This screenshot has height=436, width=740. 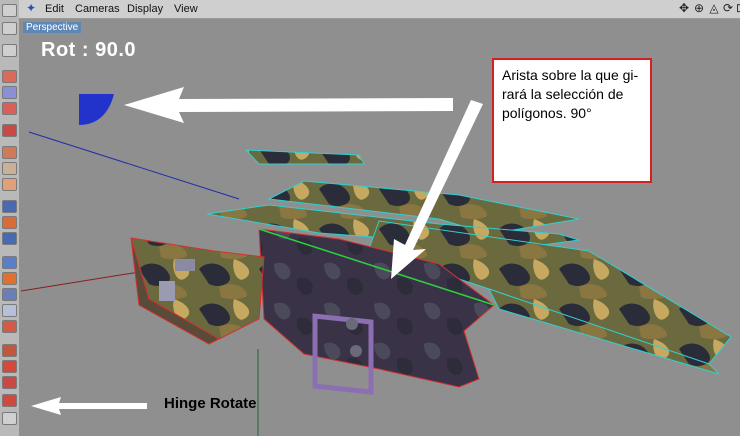 I want to click on layout-icon, so click(x=9, y=238).